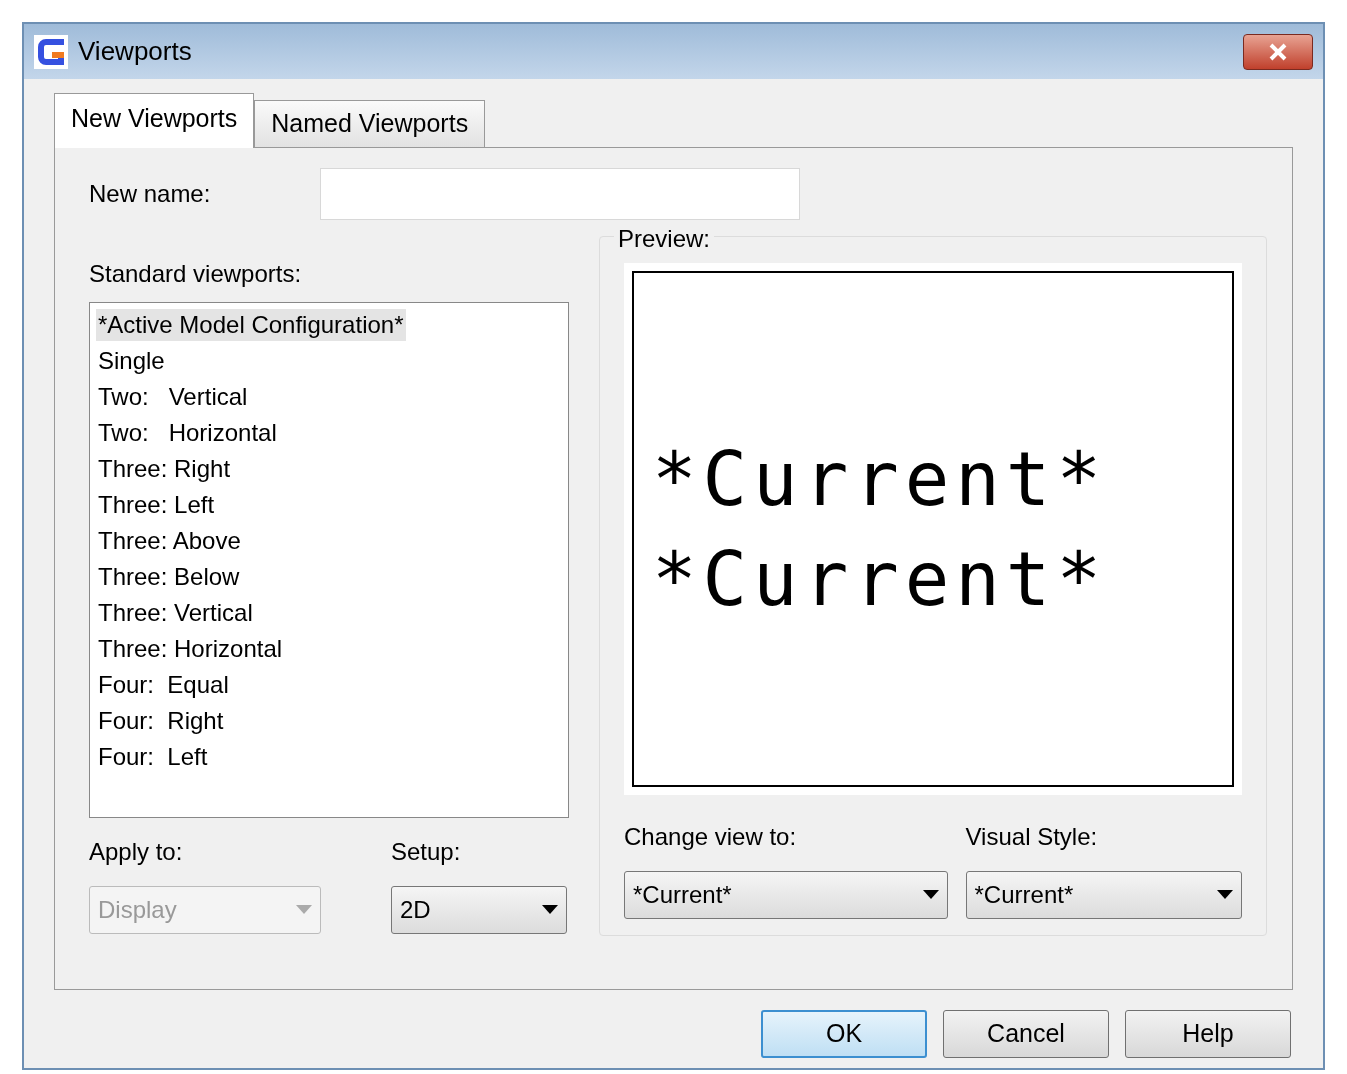 The height and width of the screenshot is (1074, 1347). I want to click on list-item: Three: Right, so click(164, 468).